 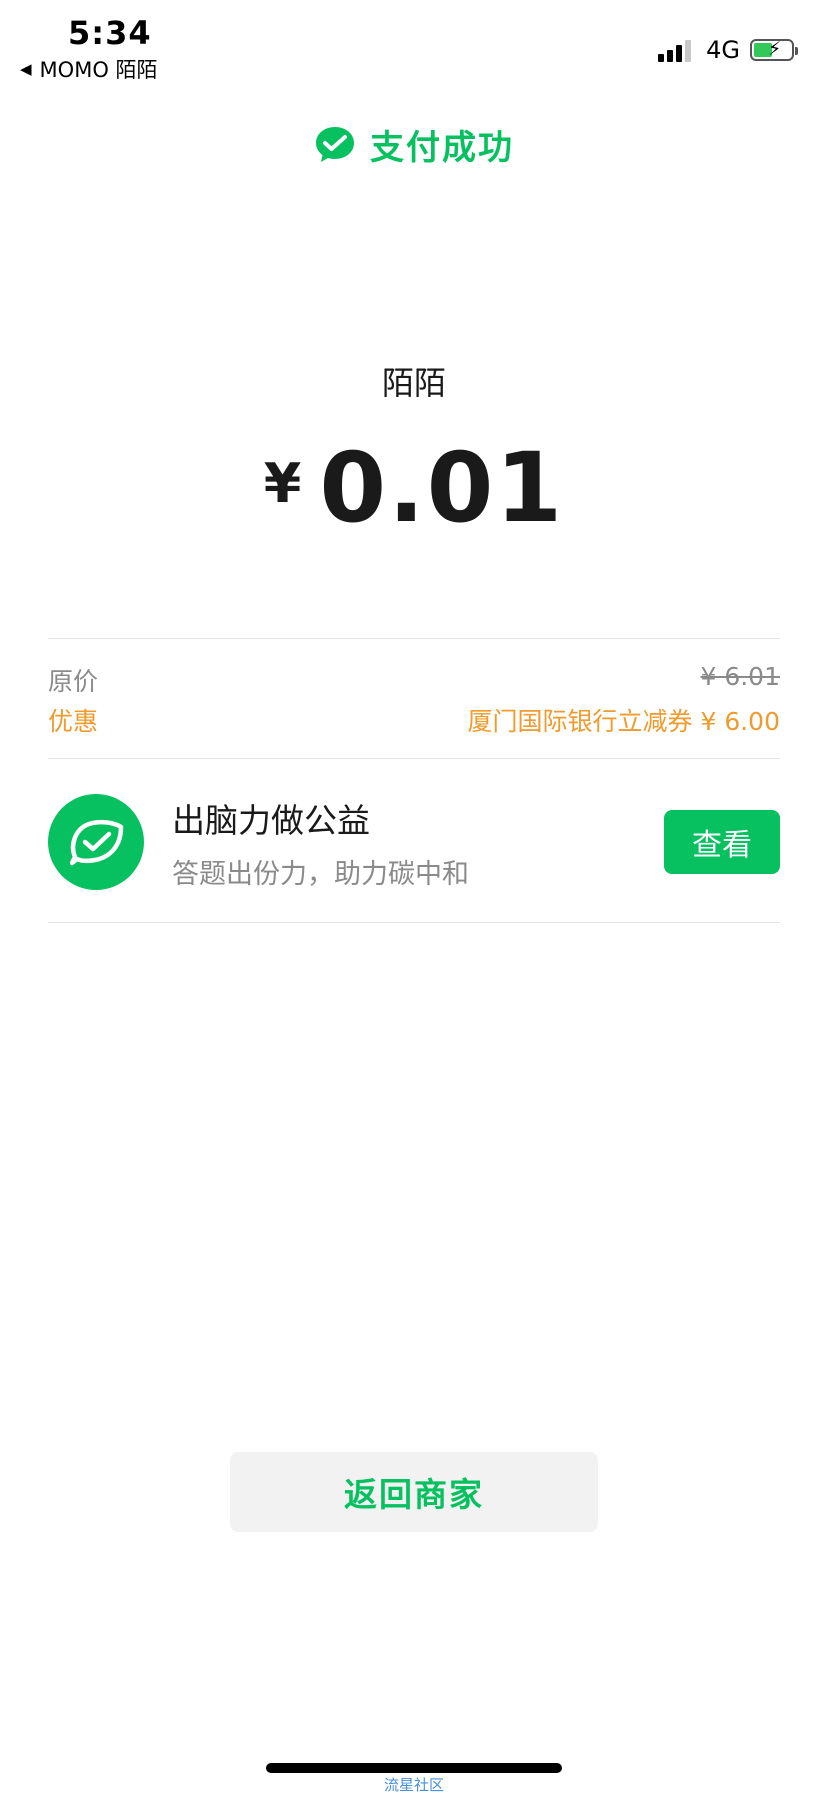 What do you see at coordinates (335, 144) in the screenshot?
I see `wechat-pay-check-icon` at bounding box center [335, 144].